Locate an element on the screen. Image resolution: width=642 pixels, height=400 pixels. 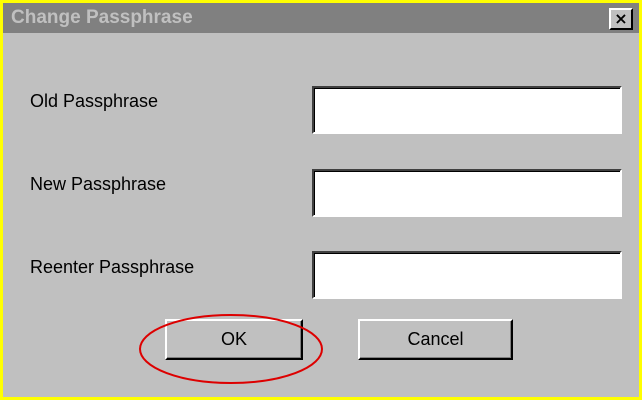
old-passphrase-label: Old Passphrase is located at coordinates (94, 101).